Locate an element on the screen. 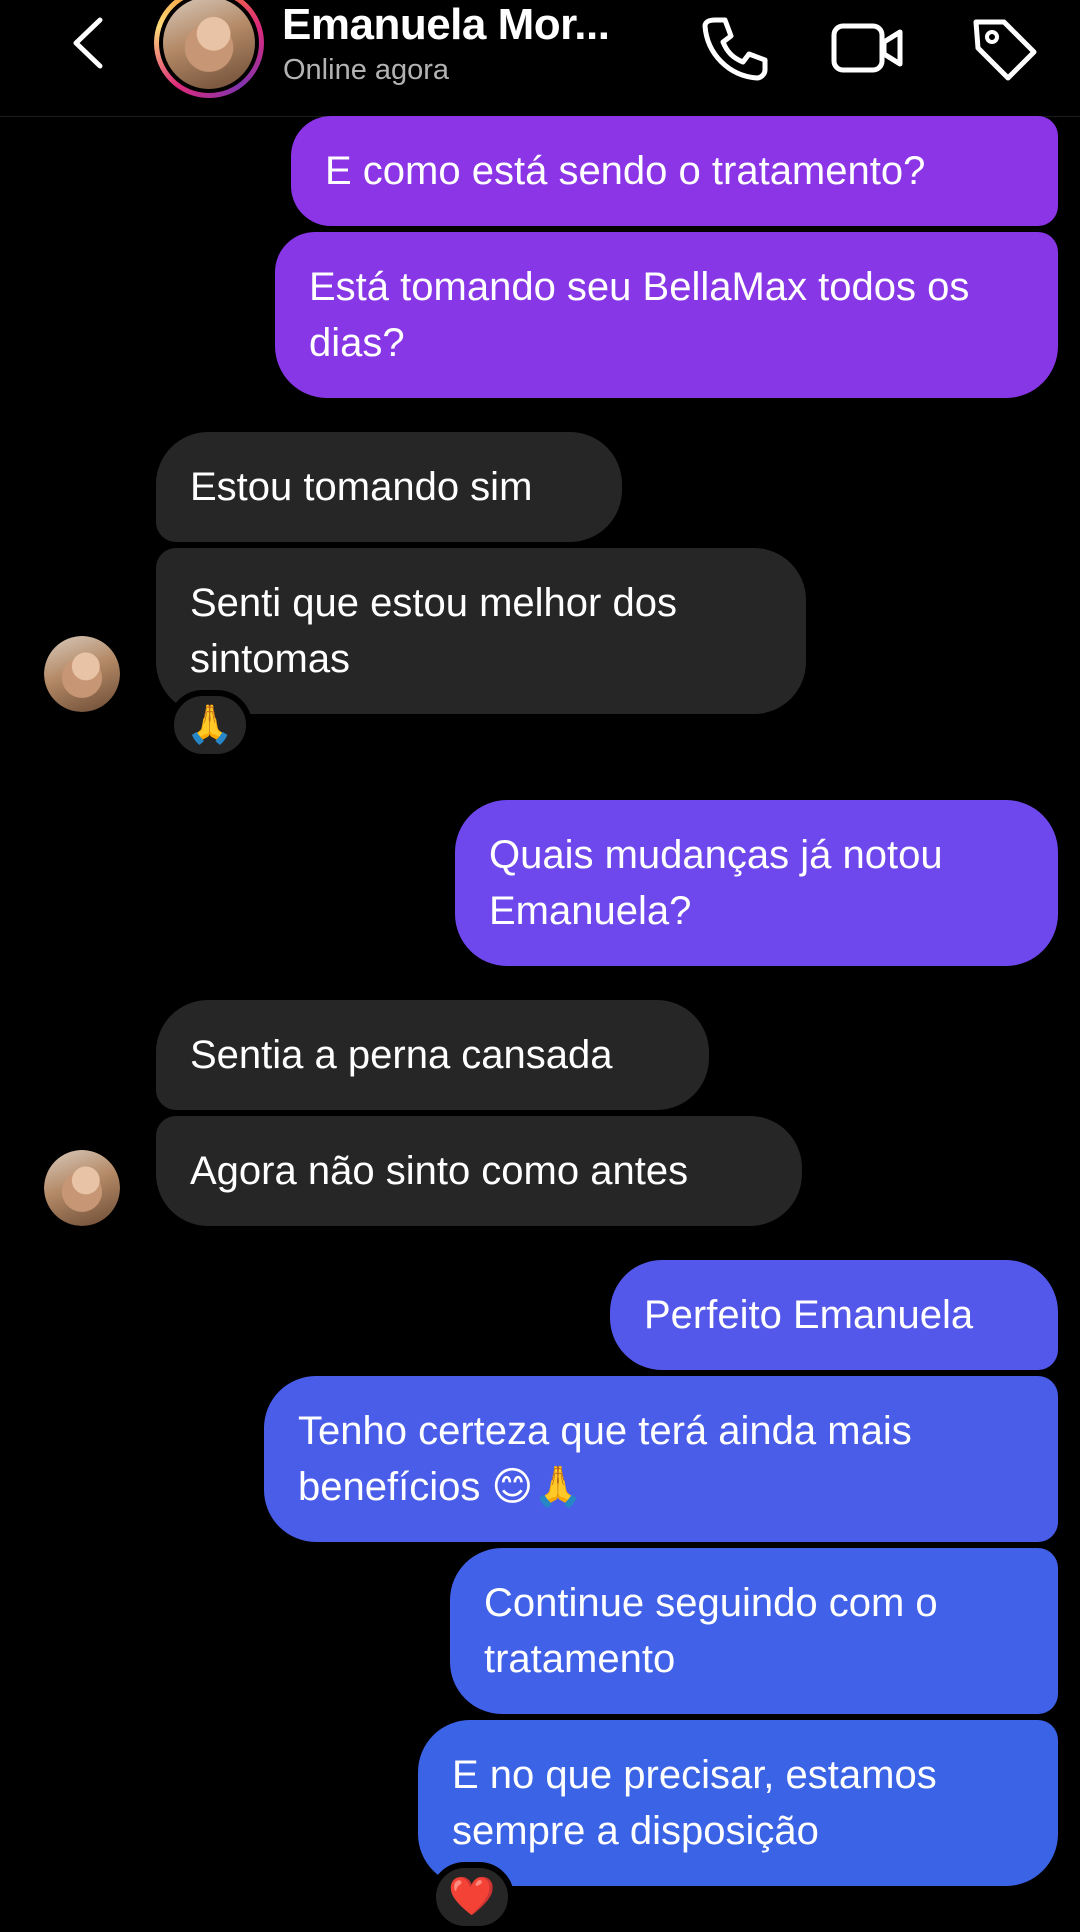 The image size is (1080, 1932). message-text: Está tomando seu BellaMax todos os dias? is located at coordinates (639, 315).